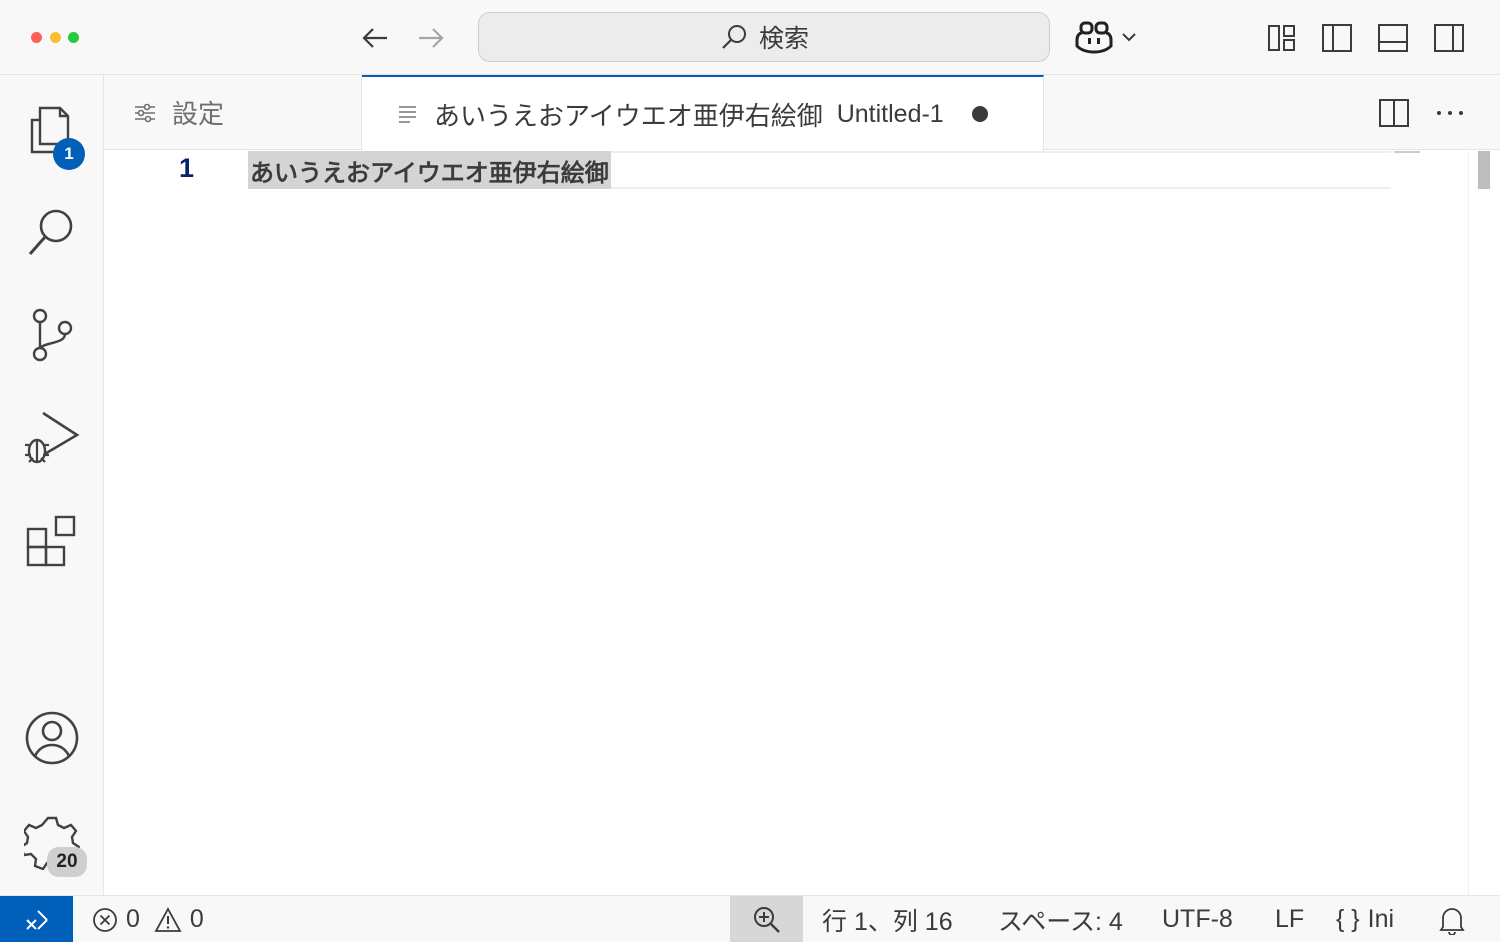  What do you see at coordinates (148, 919) in the screenshot?
I see `problems-indicator: 0 0` at bounding box center [148, 919].